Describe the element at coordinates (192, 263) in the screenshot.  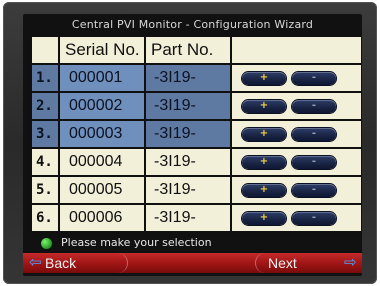
I see `navigation-bar: ⇦ Back Next ⇨` at that location.